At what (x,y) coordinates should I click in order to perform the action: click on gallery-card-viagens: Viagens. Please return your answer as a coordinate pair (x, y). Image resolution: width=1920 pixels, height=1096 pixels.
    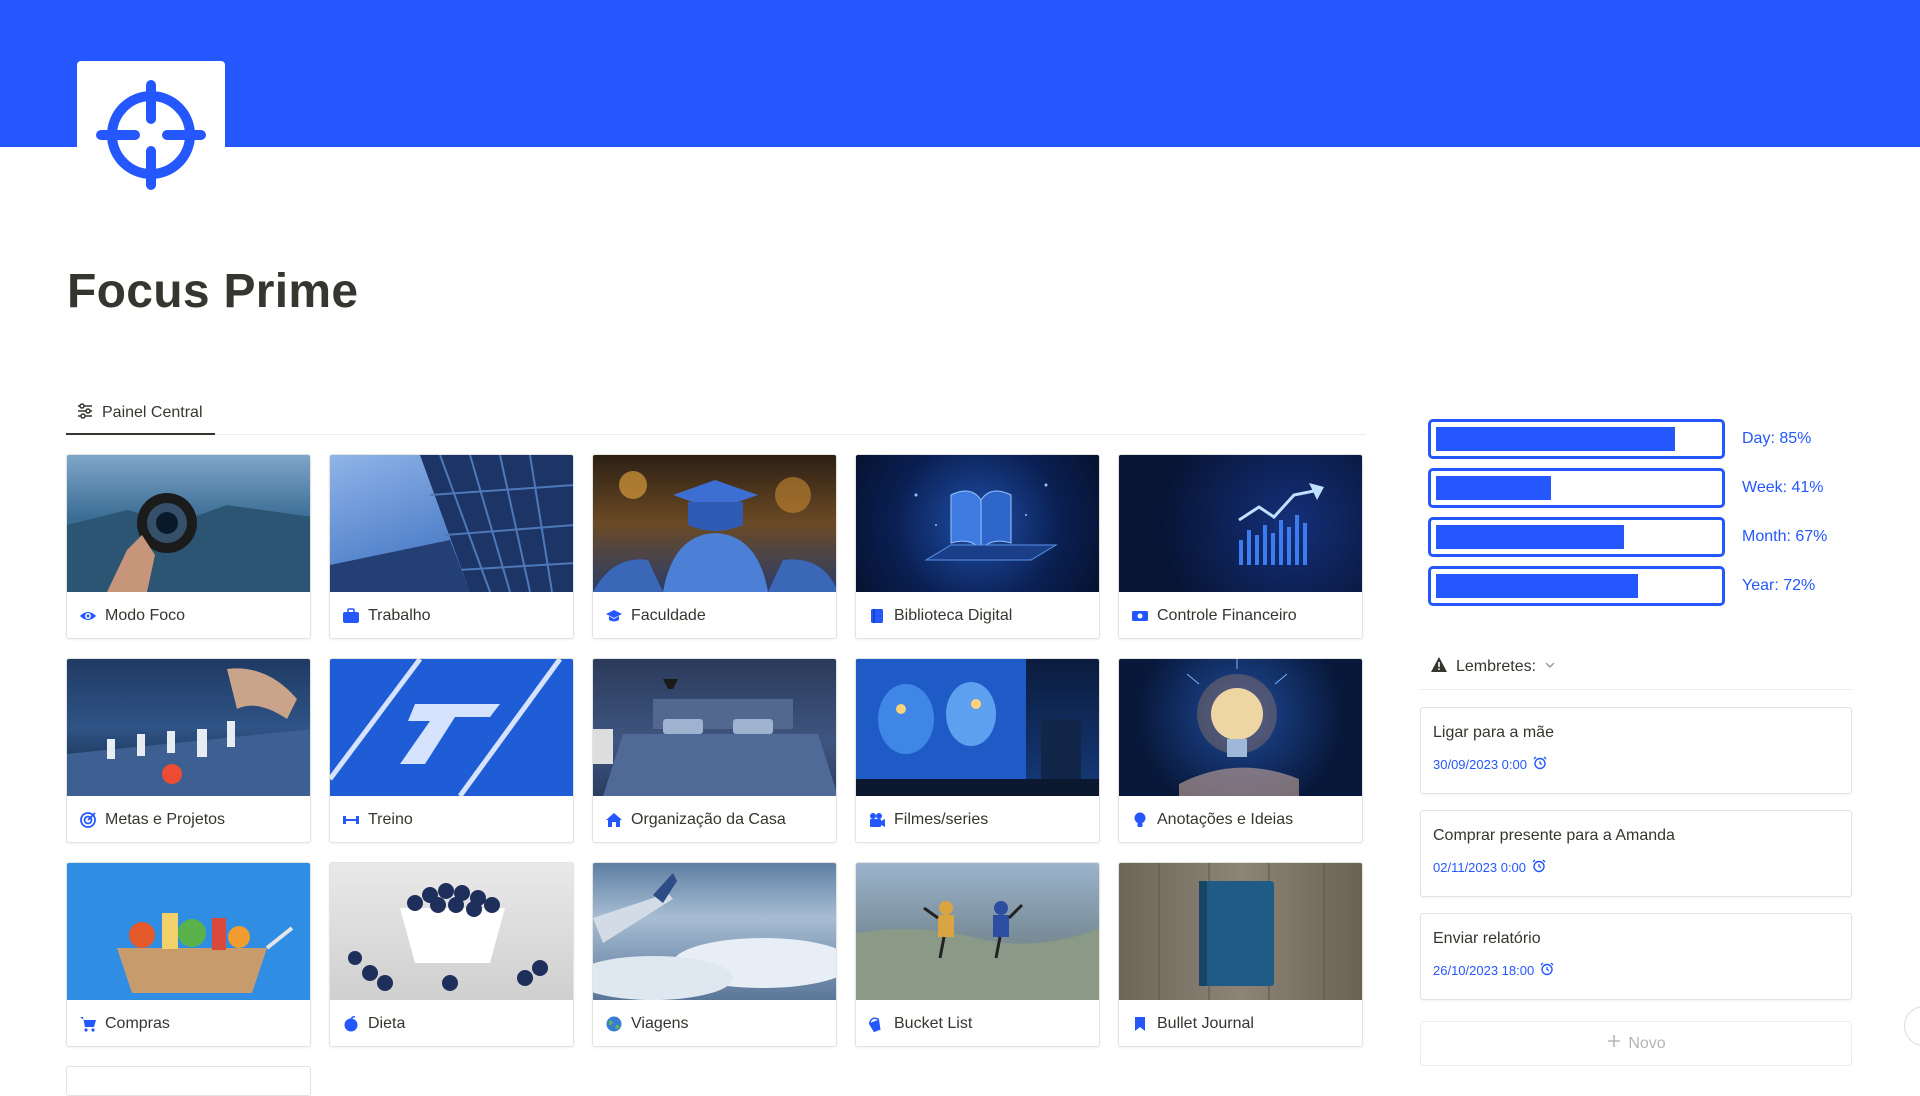
    Looking at the image, I should click on (714, 954).